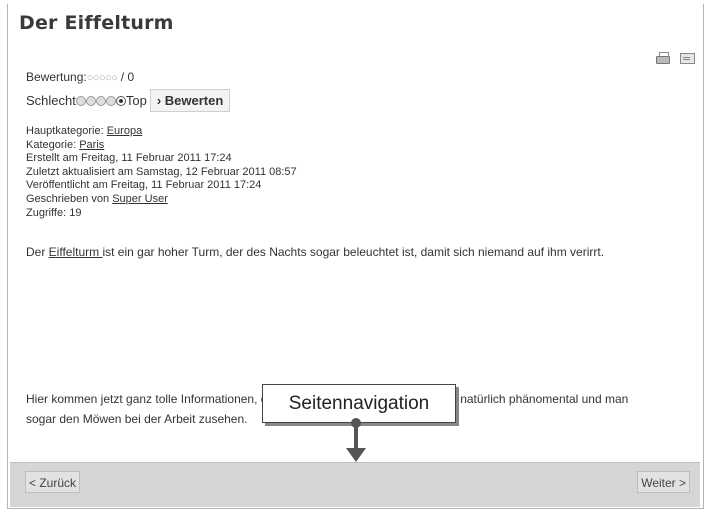  Describe the element at coordinates (663, 58) in the screenshot. I see `print-icon` at that location.